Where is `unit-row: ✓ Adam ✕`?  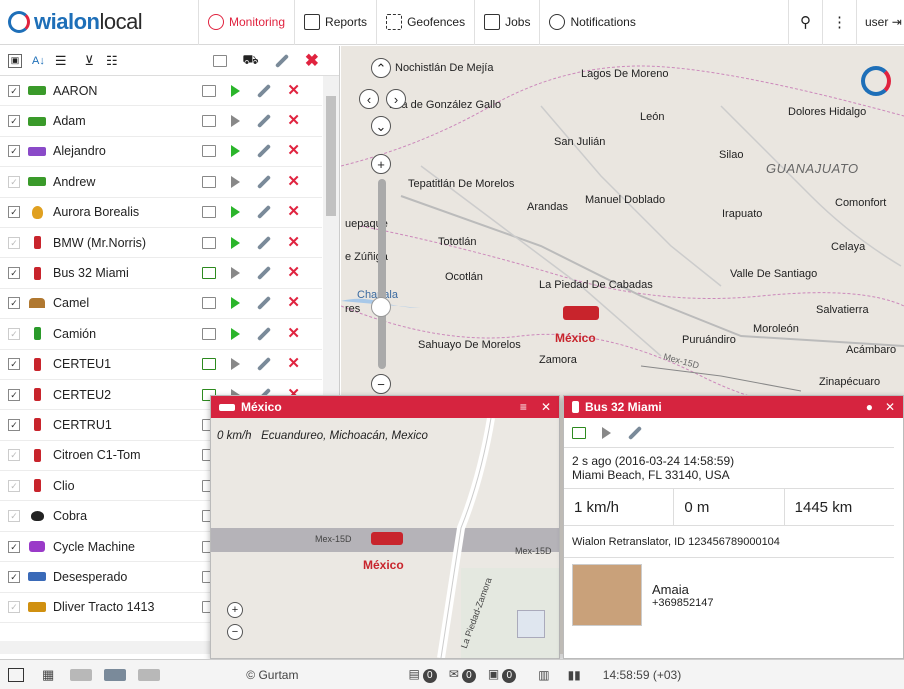 unit-row: ✓ Adam ✕ is located at coordinates (161, 121).